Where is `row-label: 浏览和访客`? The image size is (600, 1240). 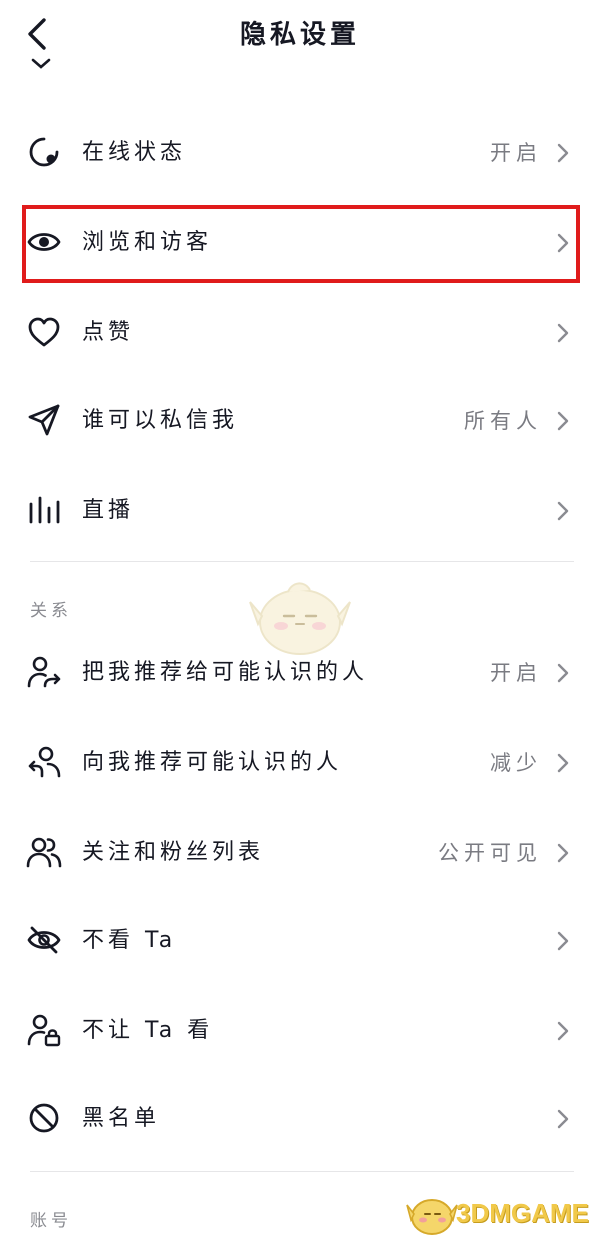
row-label: 浏览和访客 is located at coordinates (147, 242).